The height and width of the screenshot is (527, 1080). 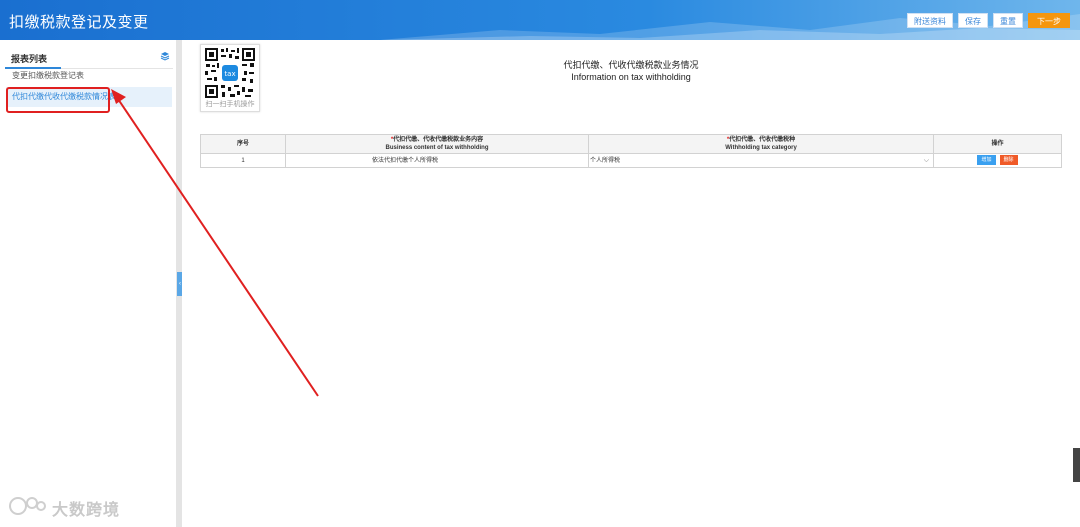 I want to click on header-content-en: Business content of tax withholding, so click(x=437, y=148).